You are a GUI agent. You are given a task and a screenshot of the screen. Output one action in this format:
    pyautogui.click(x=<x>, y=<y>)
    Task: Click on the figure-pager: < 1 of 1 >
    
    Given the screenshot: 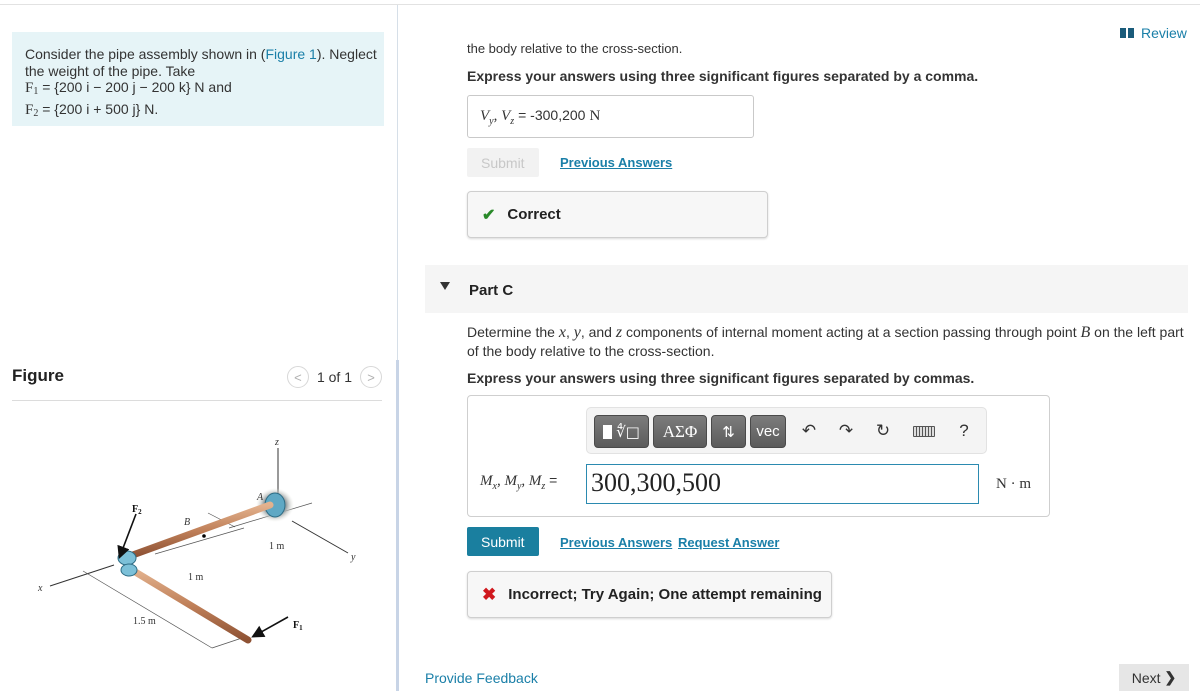 What is the action you would take?
    pyautogui.click(x=334, y=377)
    